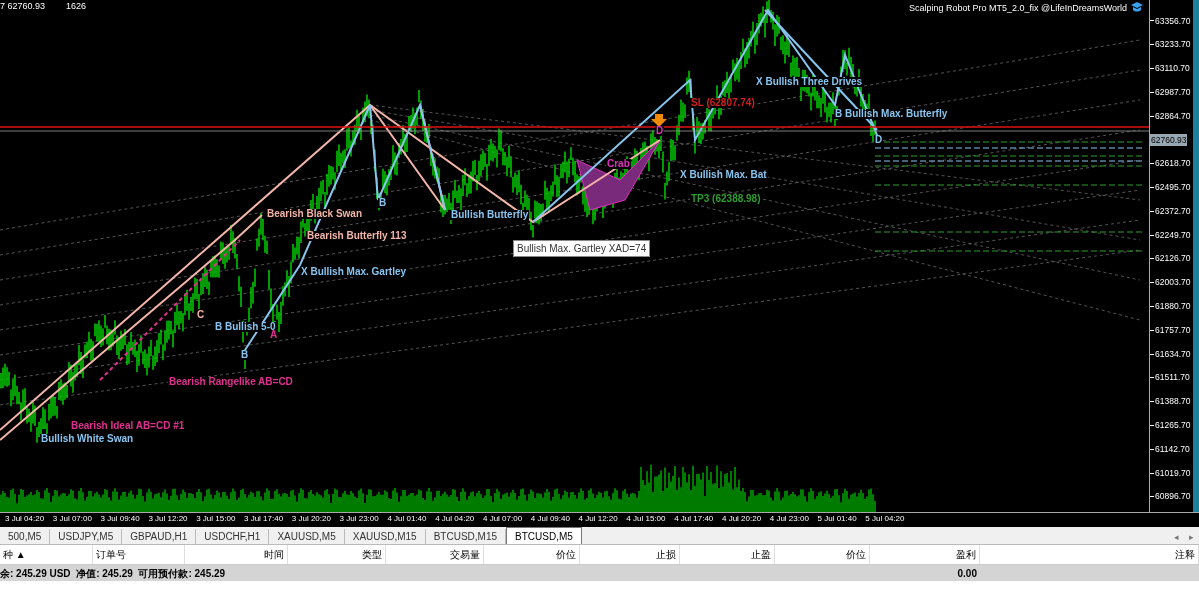 This screenshot has height=589, width=1199. I want to click on pattern-label: X Bullish Three Drives, so click(809, 82).